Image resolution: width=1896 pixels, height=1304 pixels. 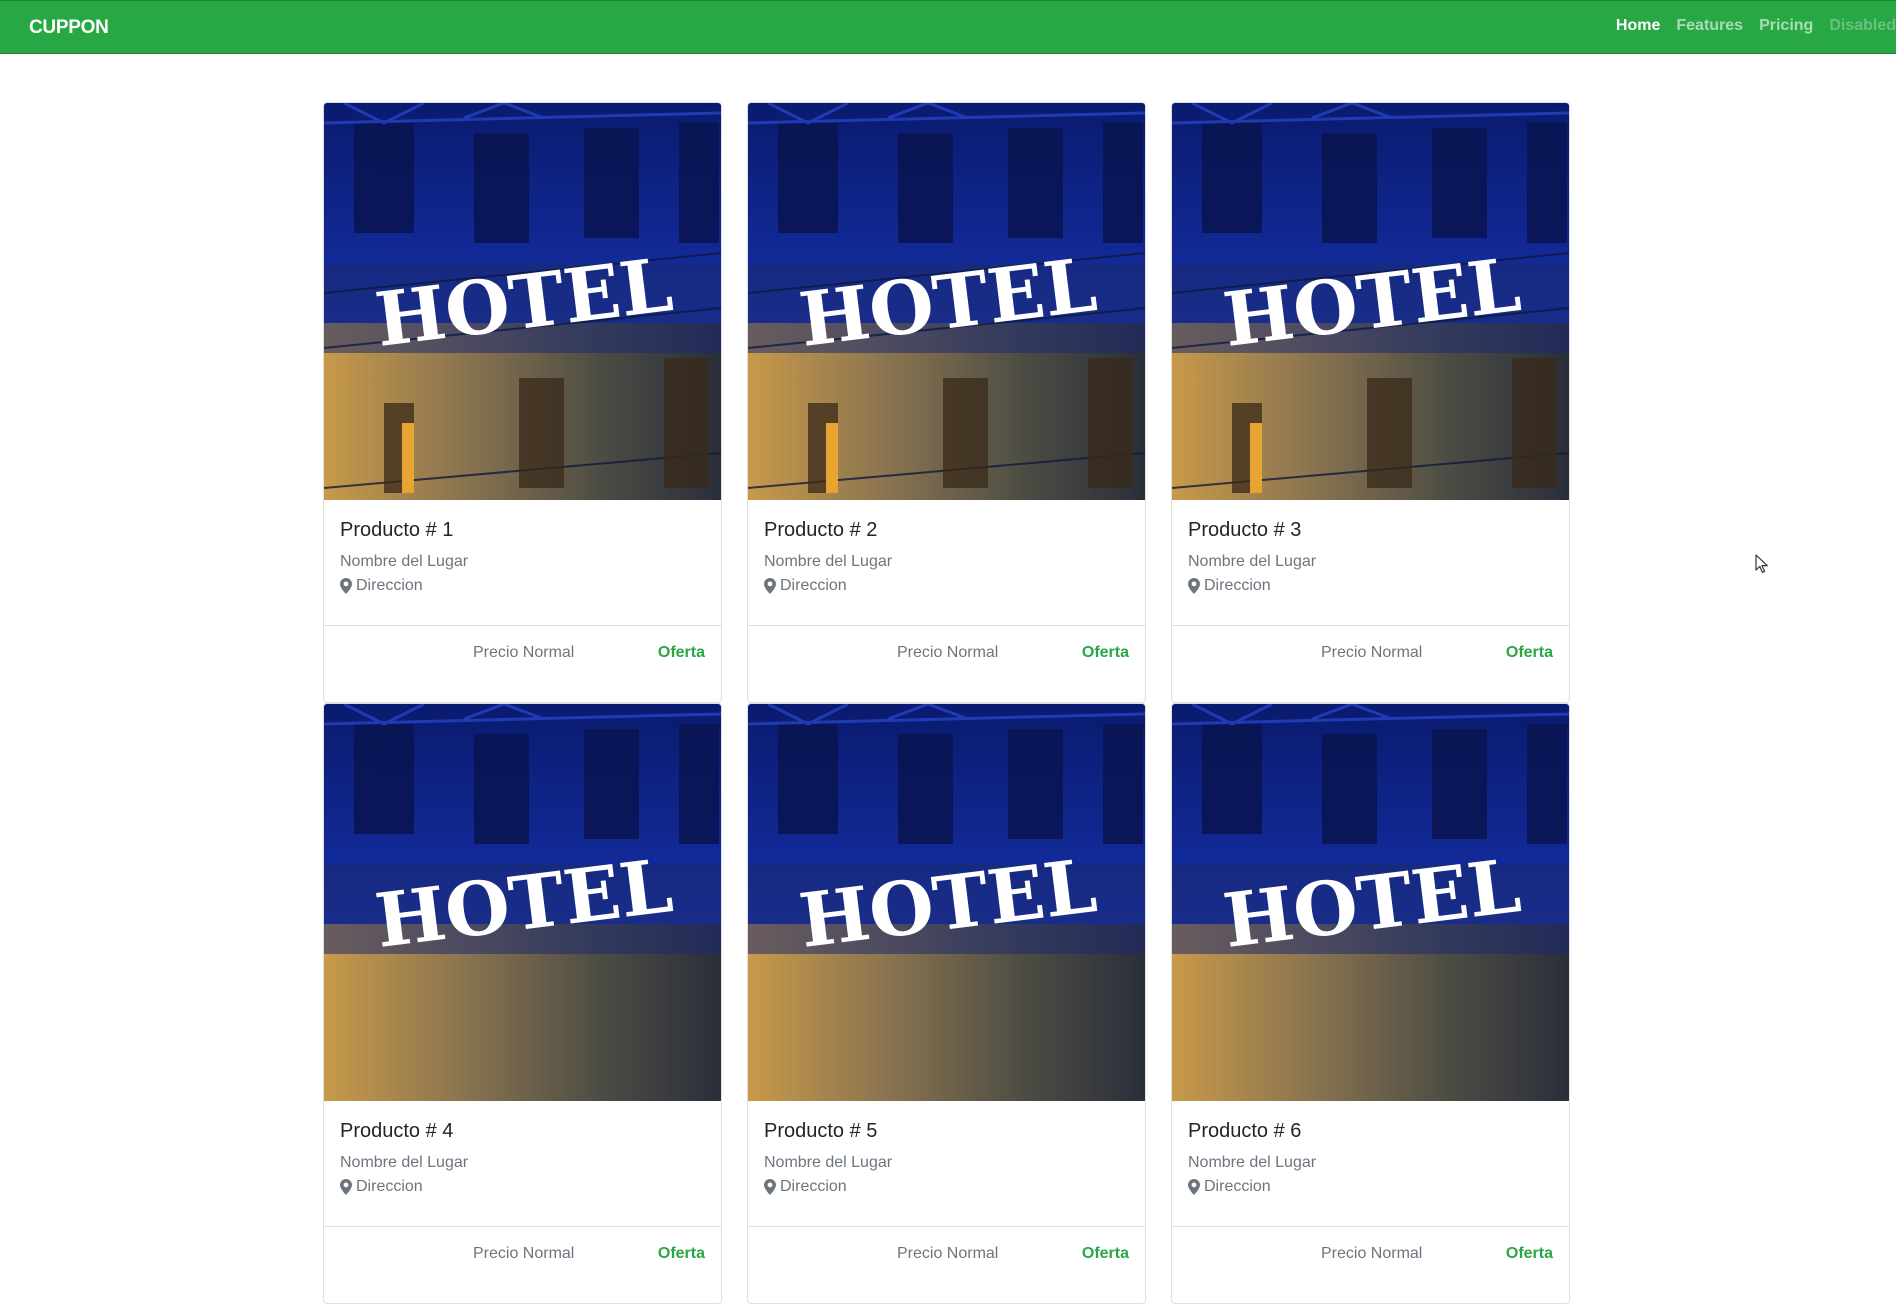 What do you see at coordinates (1245, 1131) in the screenshot?
I see `product-title: Producto # 6` at bounding box center [1245, 1131].